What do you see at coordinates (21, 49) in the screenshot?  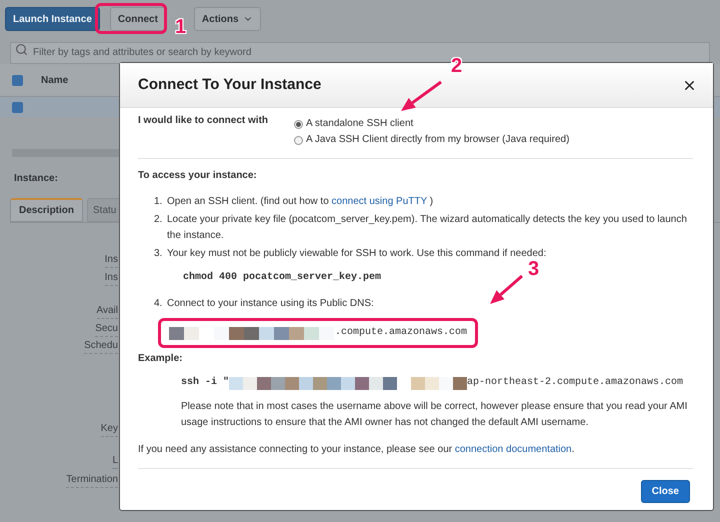 I see `search-icon` at bounding box center [21, 49].